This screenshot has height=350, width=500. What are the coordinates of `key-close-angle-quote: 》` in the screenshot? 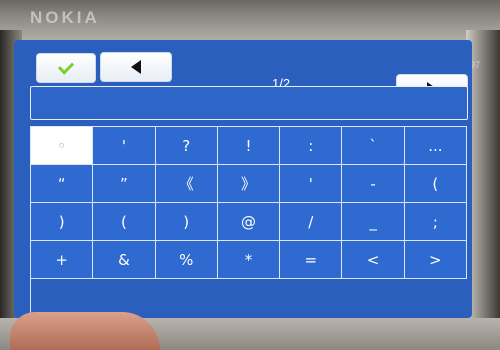 It's located at (249, 184).